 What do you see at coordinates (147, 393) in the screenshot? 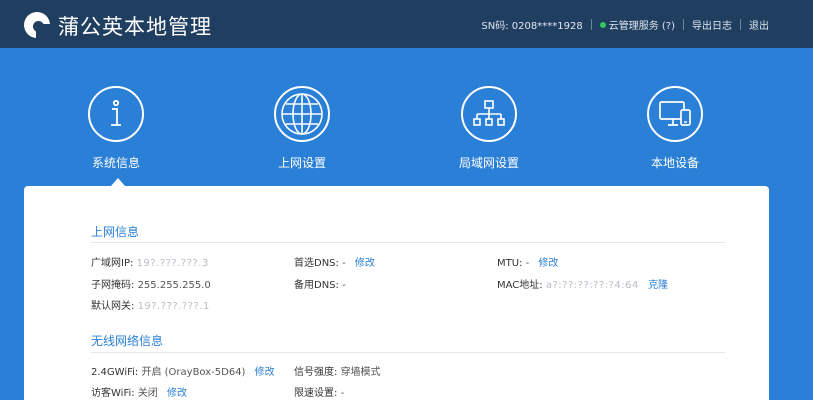
I see `guest-wifi-value: 关闭` at bounding box center [147, 393].